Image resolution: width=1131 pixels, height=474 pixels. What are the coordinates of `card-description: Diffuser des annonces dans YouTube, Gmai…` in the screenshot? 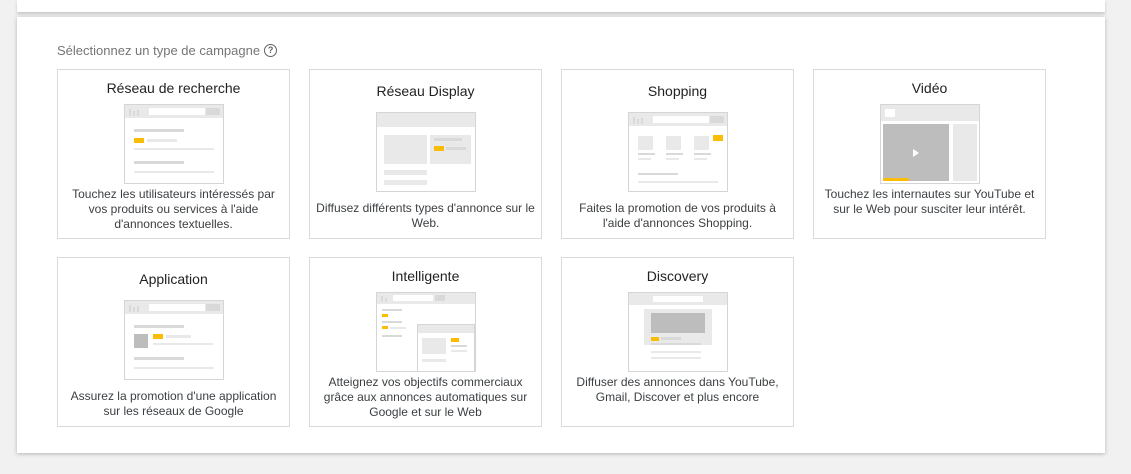 It's located at (677, 389).